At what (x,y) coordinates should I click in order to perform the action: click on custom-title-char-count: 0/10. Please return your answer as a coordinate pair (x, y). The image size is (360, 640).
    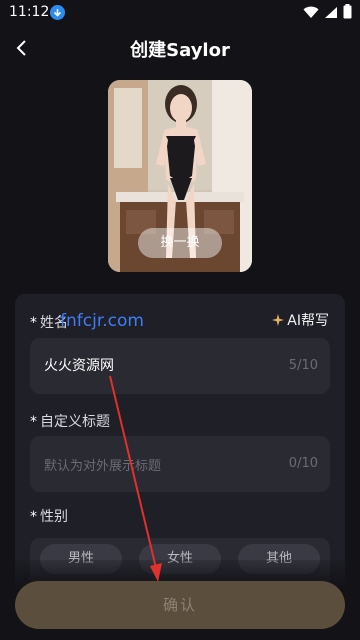
    Looking at the image, I should click on (303, 463).